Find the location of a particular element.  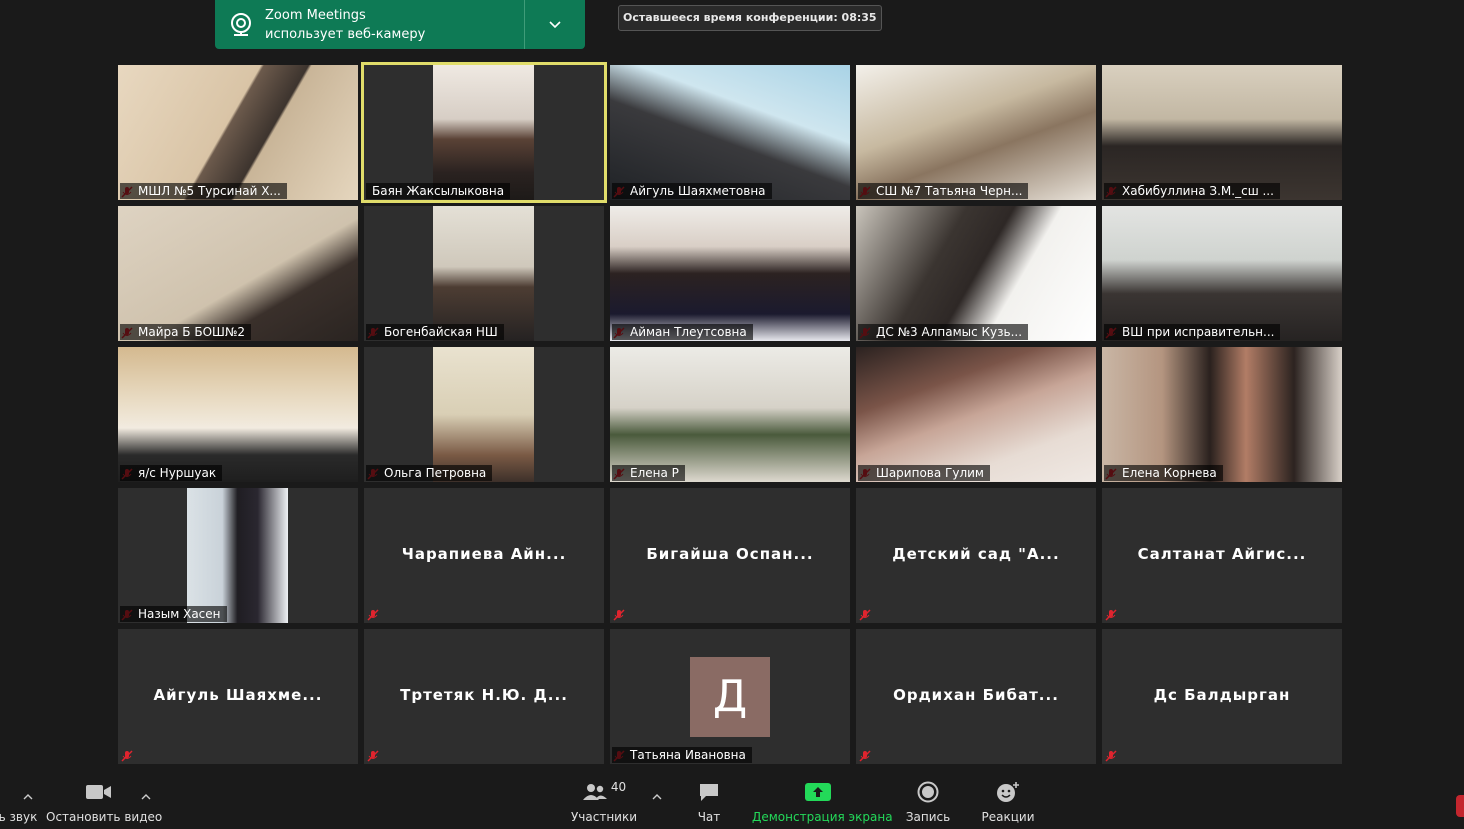

participant-name: Татьяна Ивановна is located at coordinates (682, 755).